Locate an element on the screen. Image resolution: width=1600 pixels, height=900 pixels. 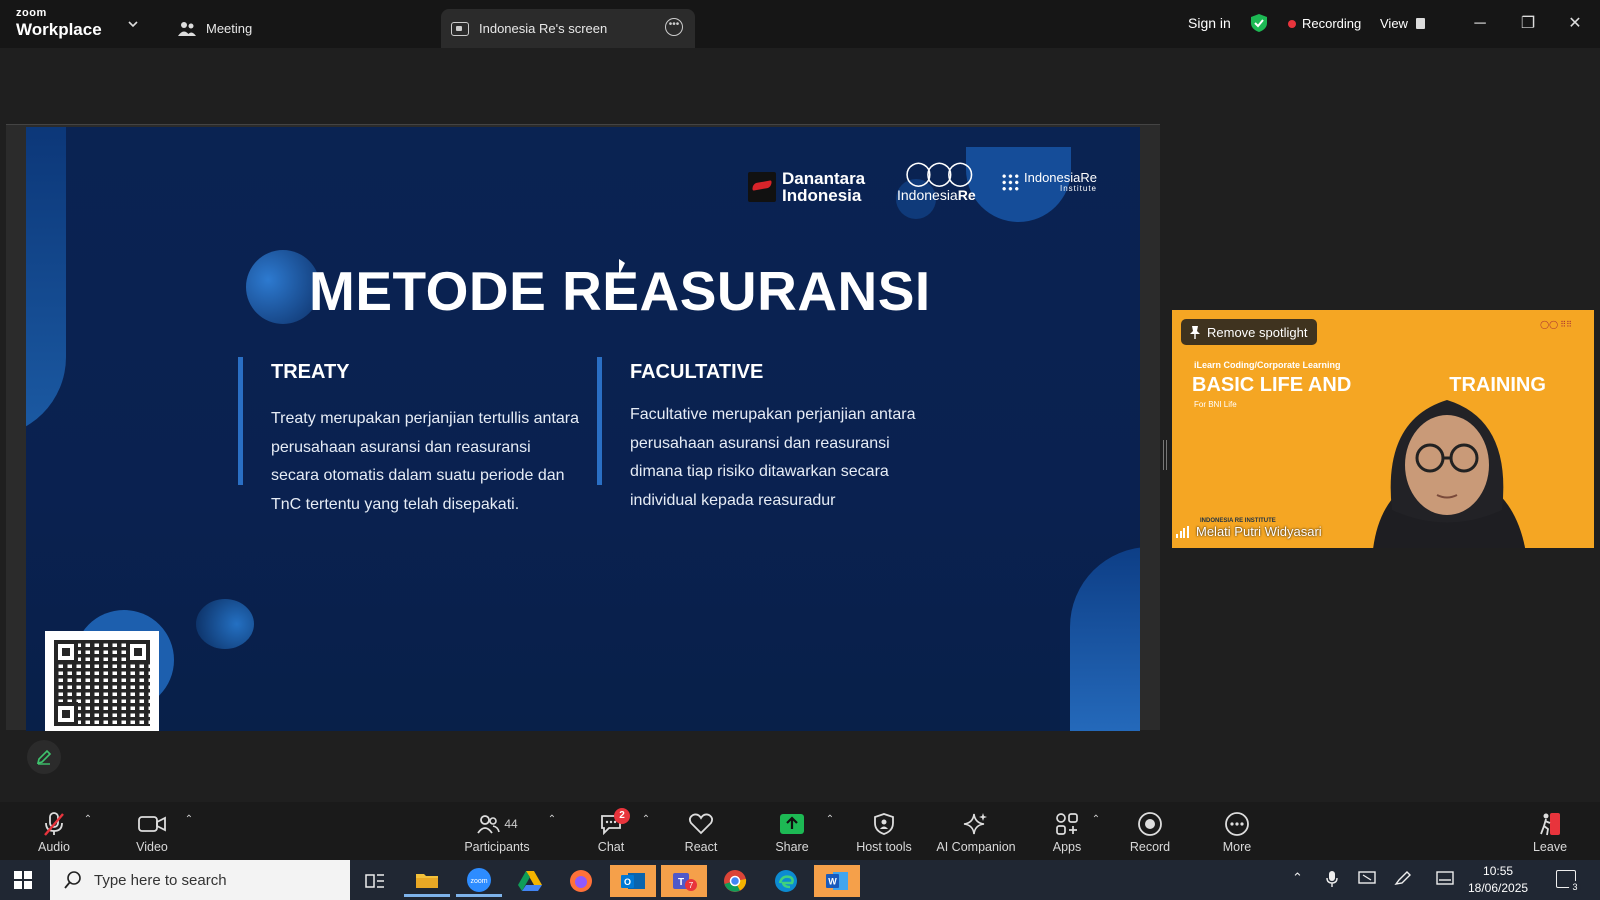
word-icon: W is located at coordinates (837, 881).